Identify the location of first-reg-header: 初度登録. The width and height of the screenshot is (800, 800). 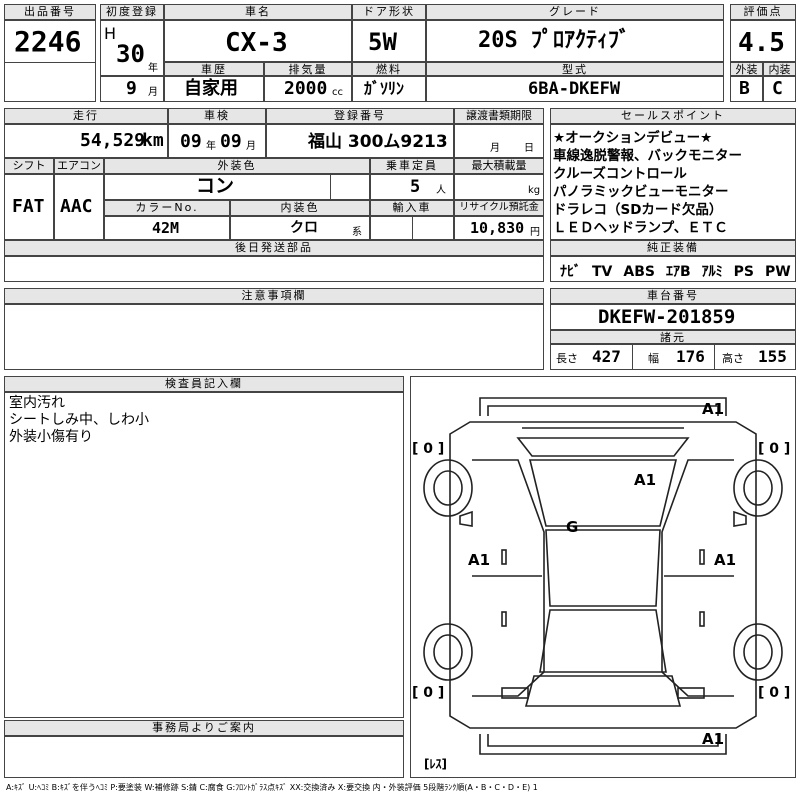
(132, 12).